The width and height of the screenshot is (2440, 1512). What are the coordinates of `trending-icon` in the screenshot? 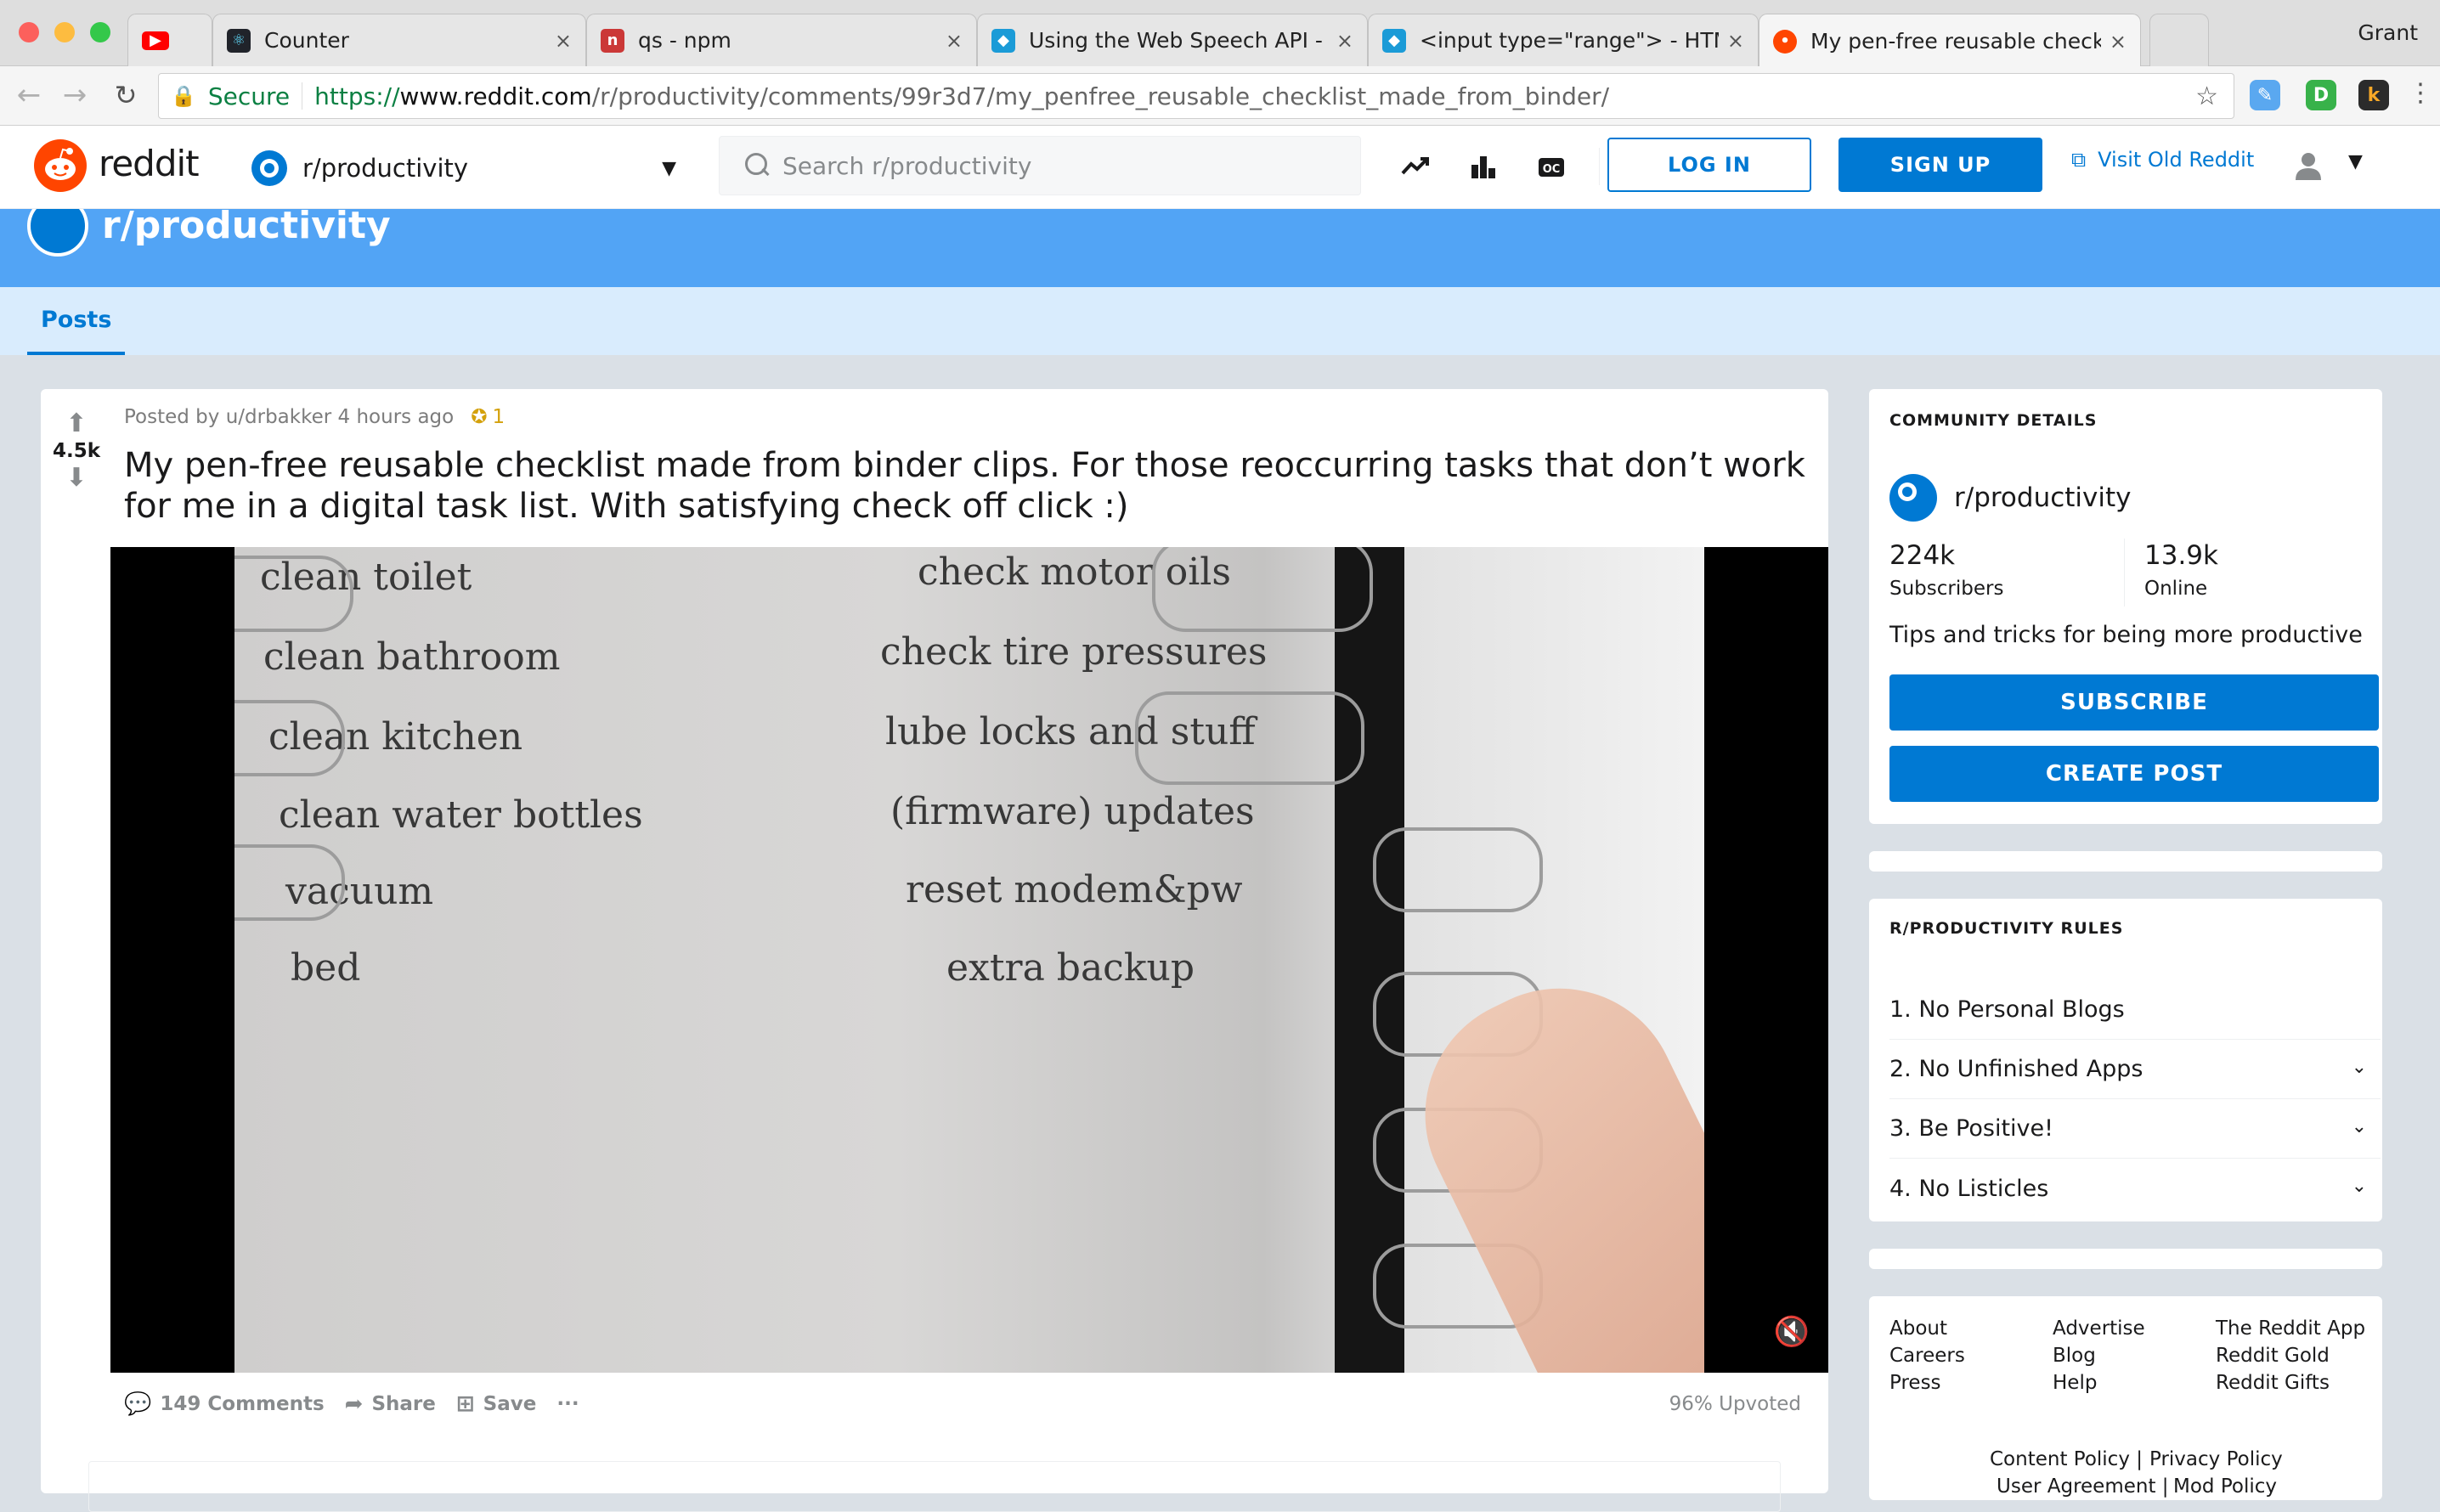 It's located at (1416, 166).